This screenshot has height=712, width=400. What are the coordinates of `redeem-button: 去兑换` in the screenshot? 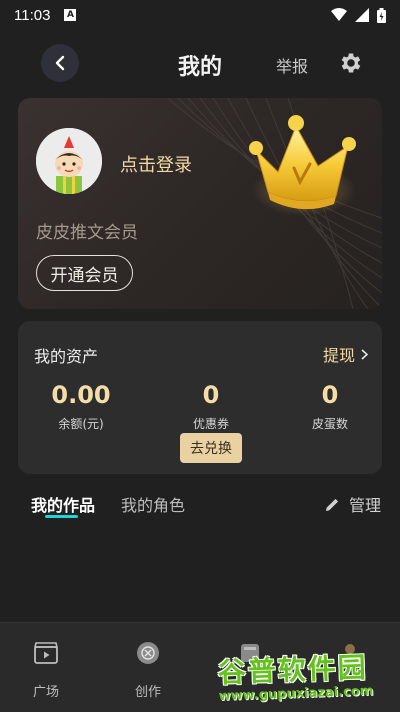 It's located at (211, 448).